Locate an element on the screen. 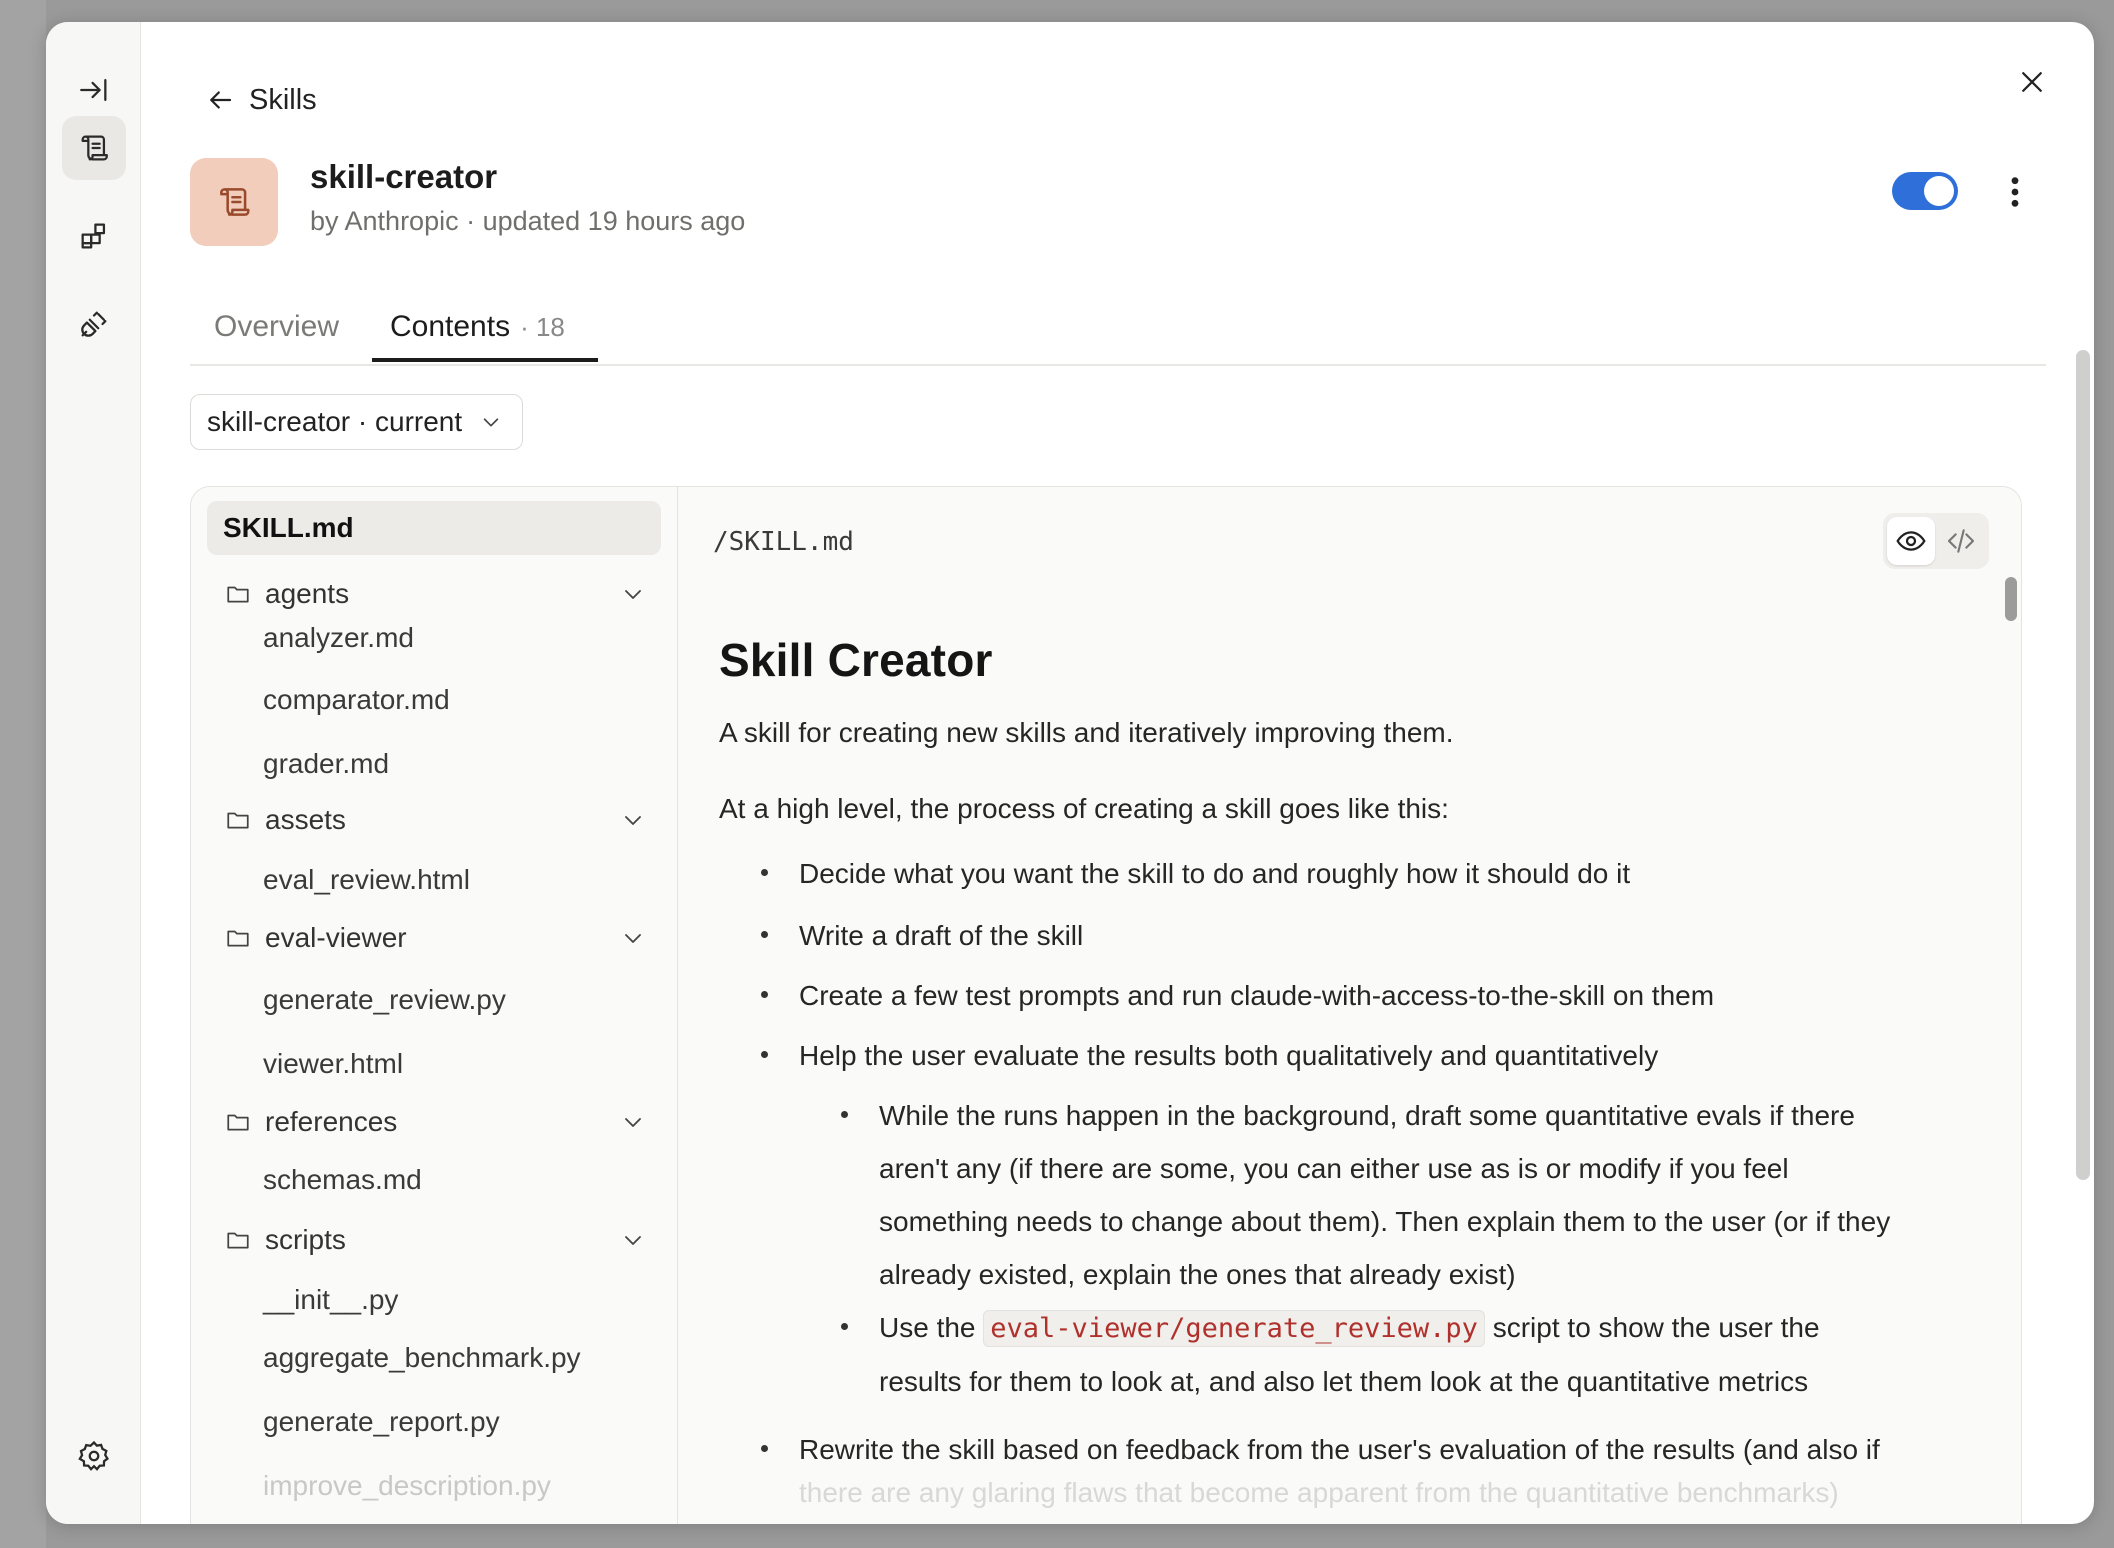 The width and height of the screenshot is (2114, 1548). tree-folder-label: references is located at coordinates (331, 1121).